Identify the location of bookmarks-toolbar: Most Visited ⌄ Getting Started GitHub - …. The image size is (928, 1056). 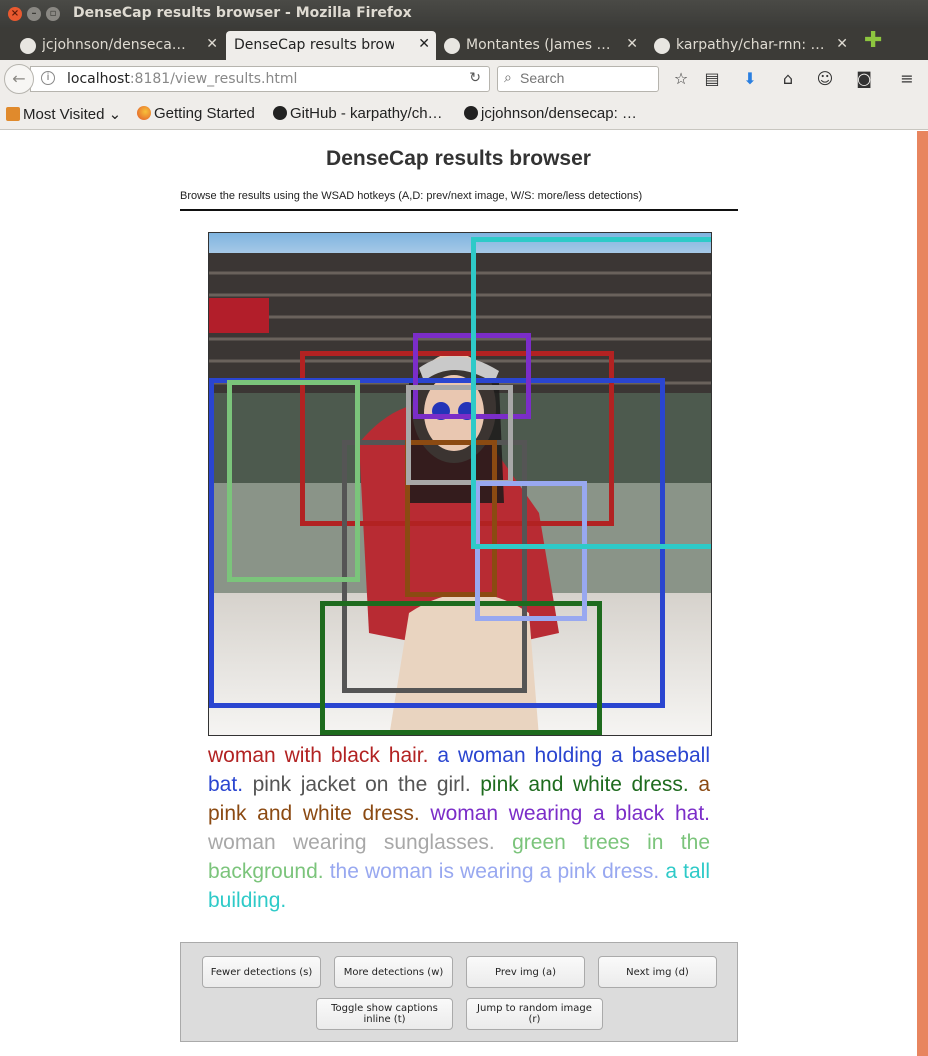
(464, 114).